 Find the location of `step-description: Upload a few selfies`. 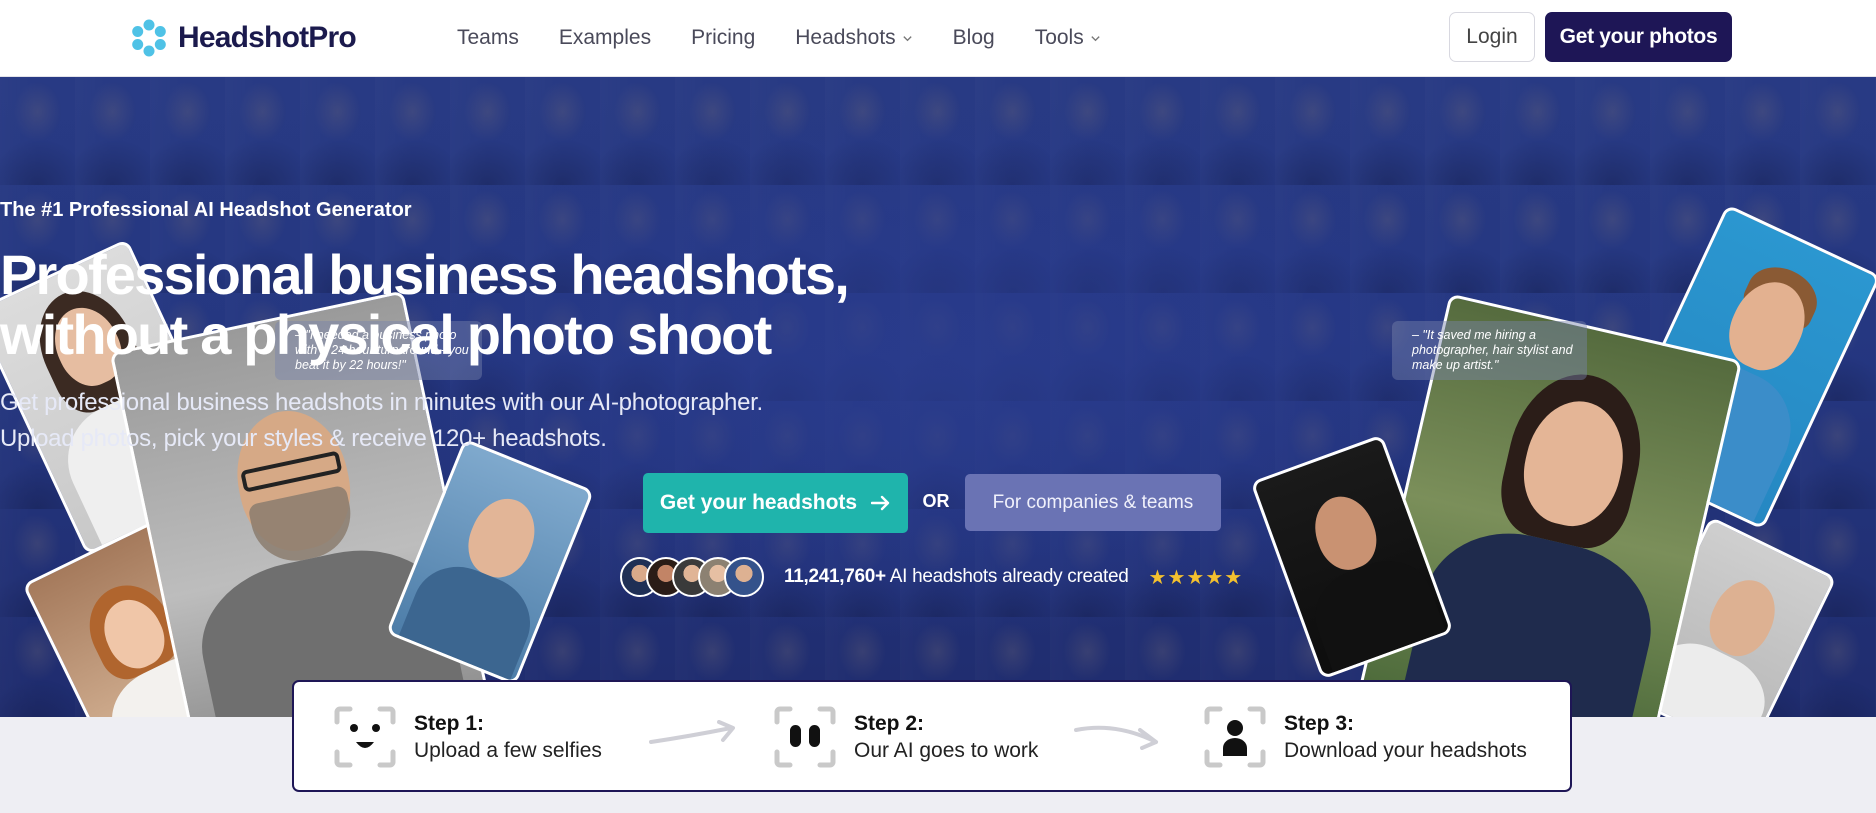

step-description: Upload a few selfies is located at coordinates (508, 750).